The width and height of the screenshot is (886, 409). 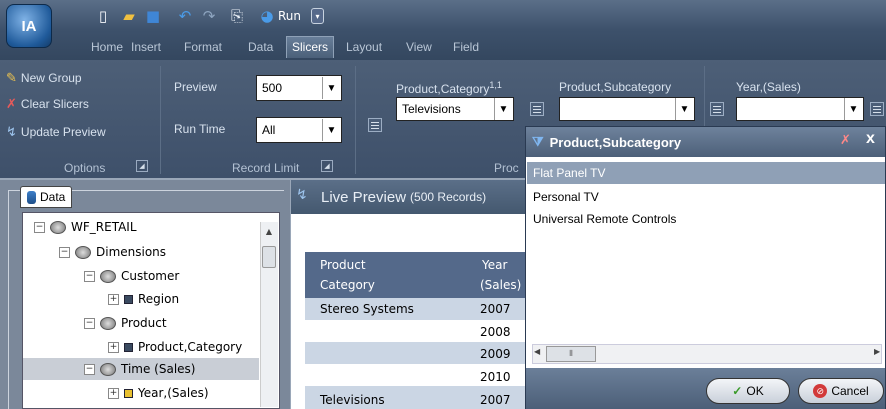 What do you see at coordinates (146, 47) in the screenshot?
I see `tab-insert: Insert` at bounding box center [146, 47].